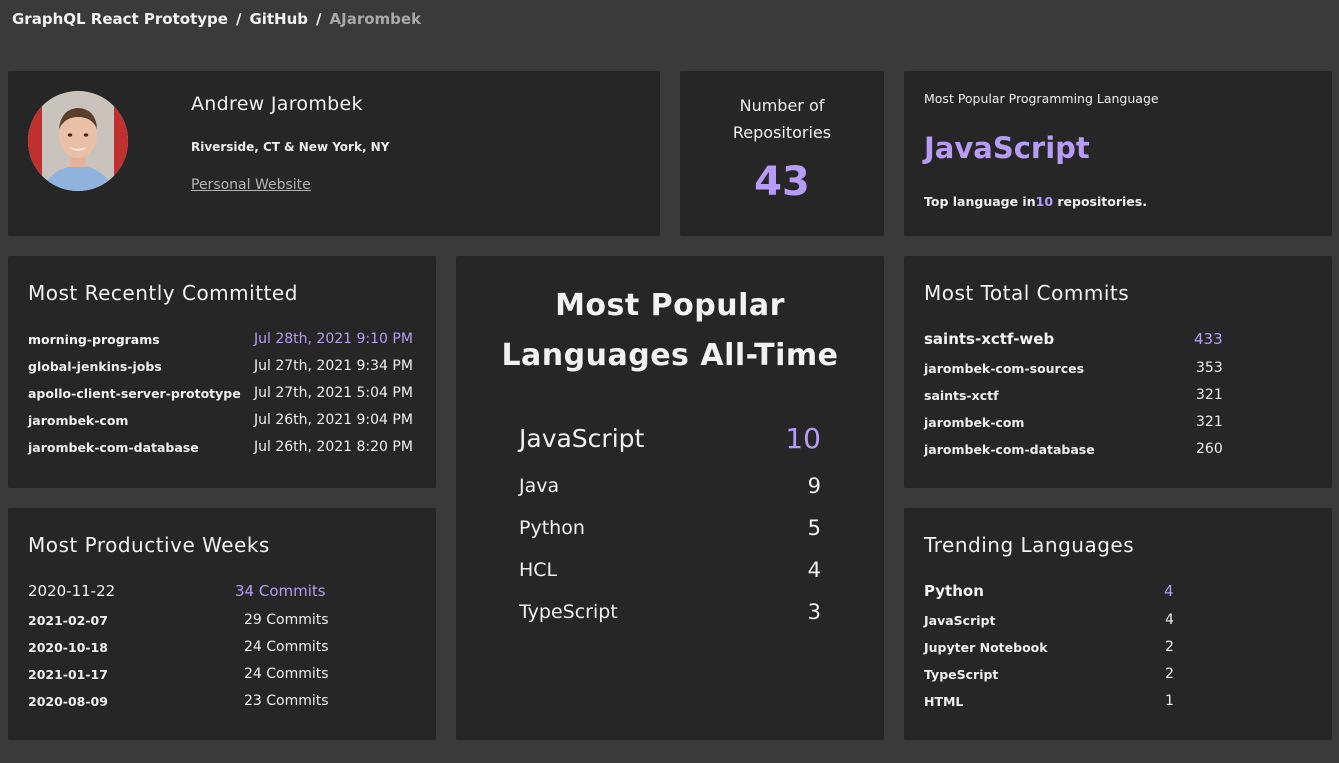 Image resolution: width=1339 pixels, height=763 pixels. Describe the element at coordinates (375, 19) in the screenshot. I see `breadcrumb-current: AJarombek` at that location.